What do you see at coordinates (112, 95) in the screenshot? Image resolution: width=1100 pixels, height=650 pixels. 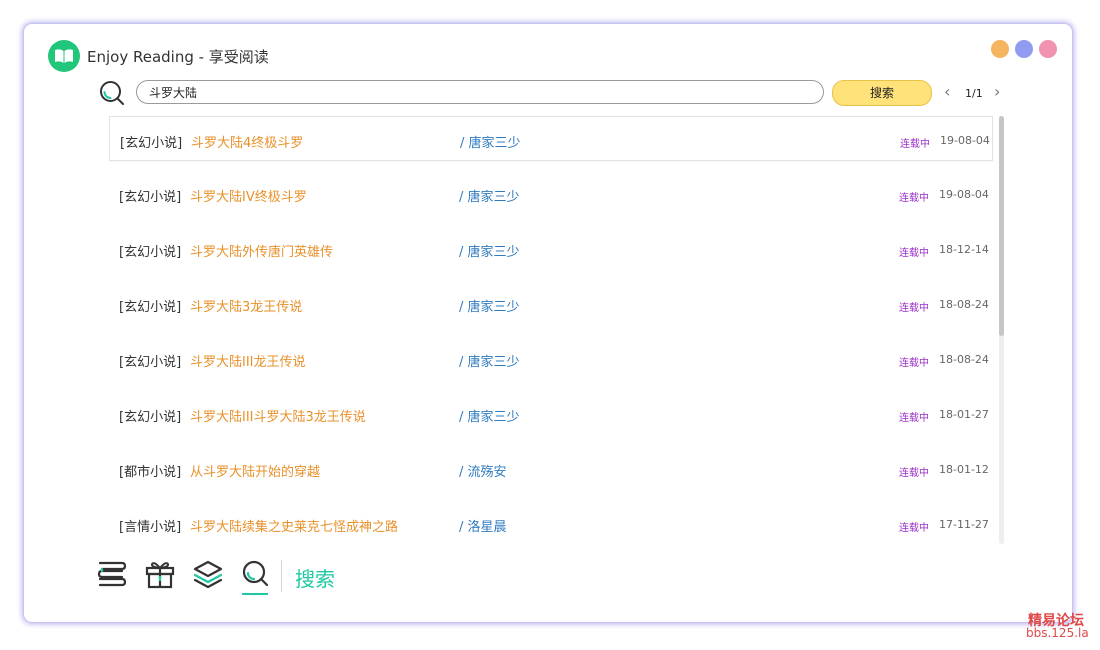 I see `search-icon` at bounding box center [112, 95].